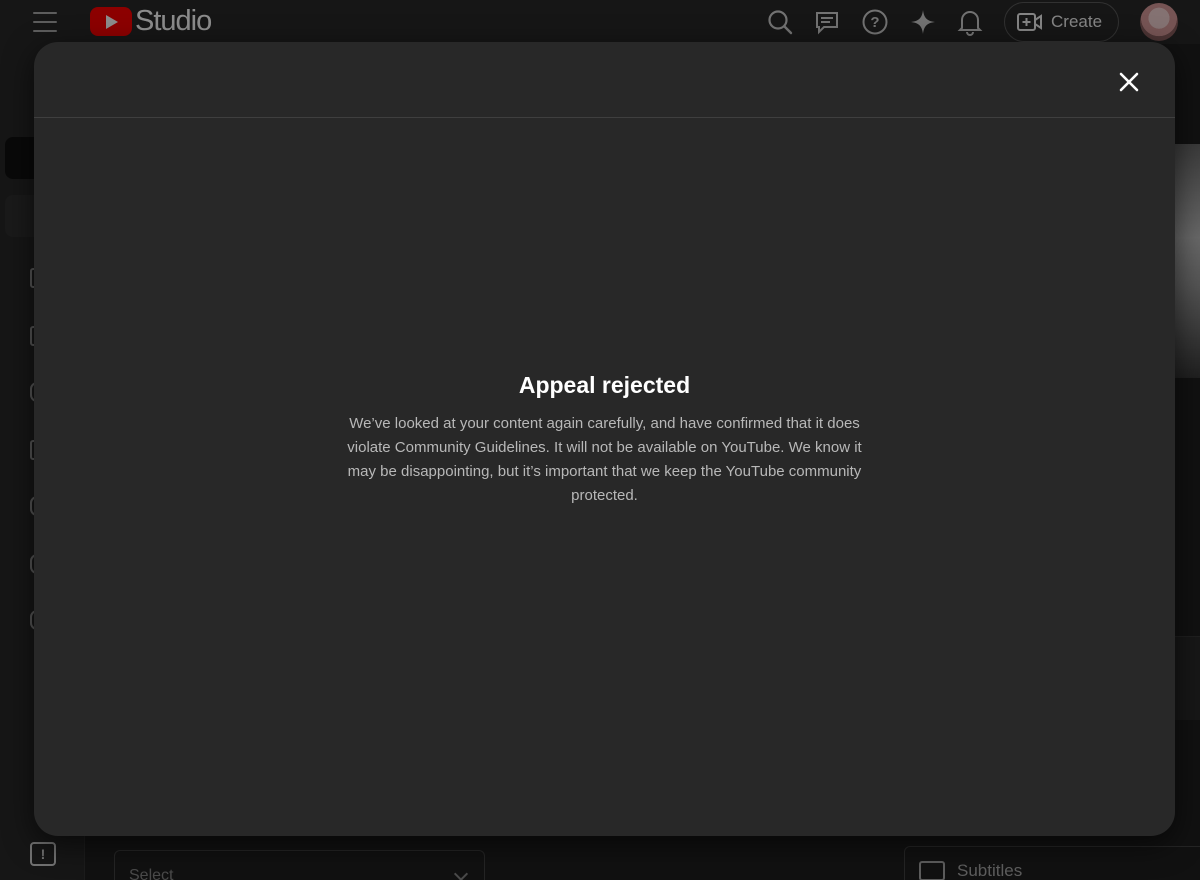 The width and height of the screenshot is (1200, 880). Describe the element at coordinates (604, 80) in the screenshot. I see `dialog-header` at that location.